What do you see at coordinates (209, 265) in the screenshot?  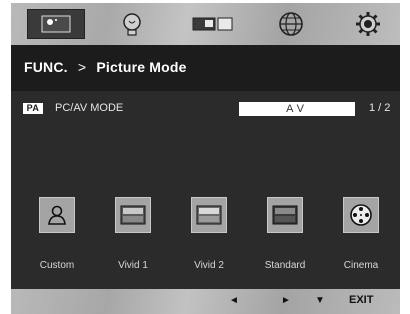 I see `mode-vivid2-label: Vivid 2` at bounding box center [209, 265].